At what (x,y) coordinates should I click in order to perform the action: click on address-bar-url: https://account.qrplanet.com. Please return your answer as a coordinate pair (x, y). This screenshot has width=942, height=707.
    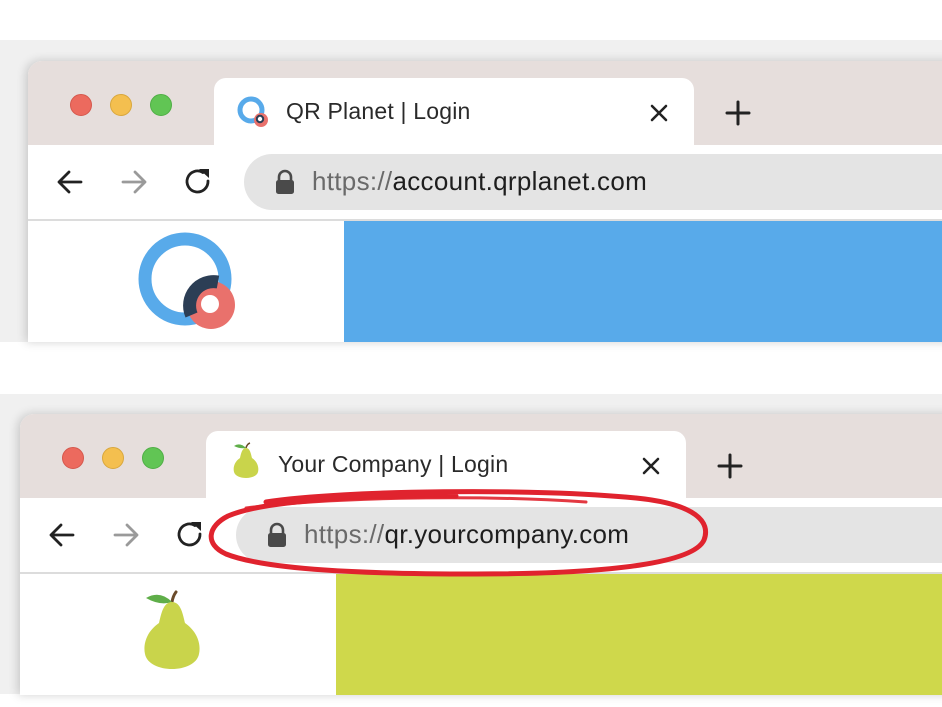
    Looking at the image, I should click on (479, 181).